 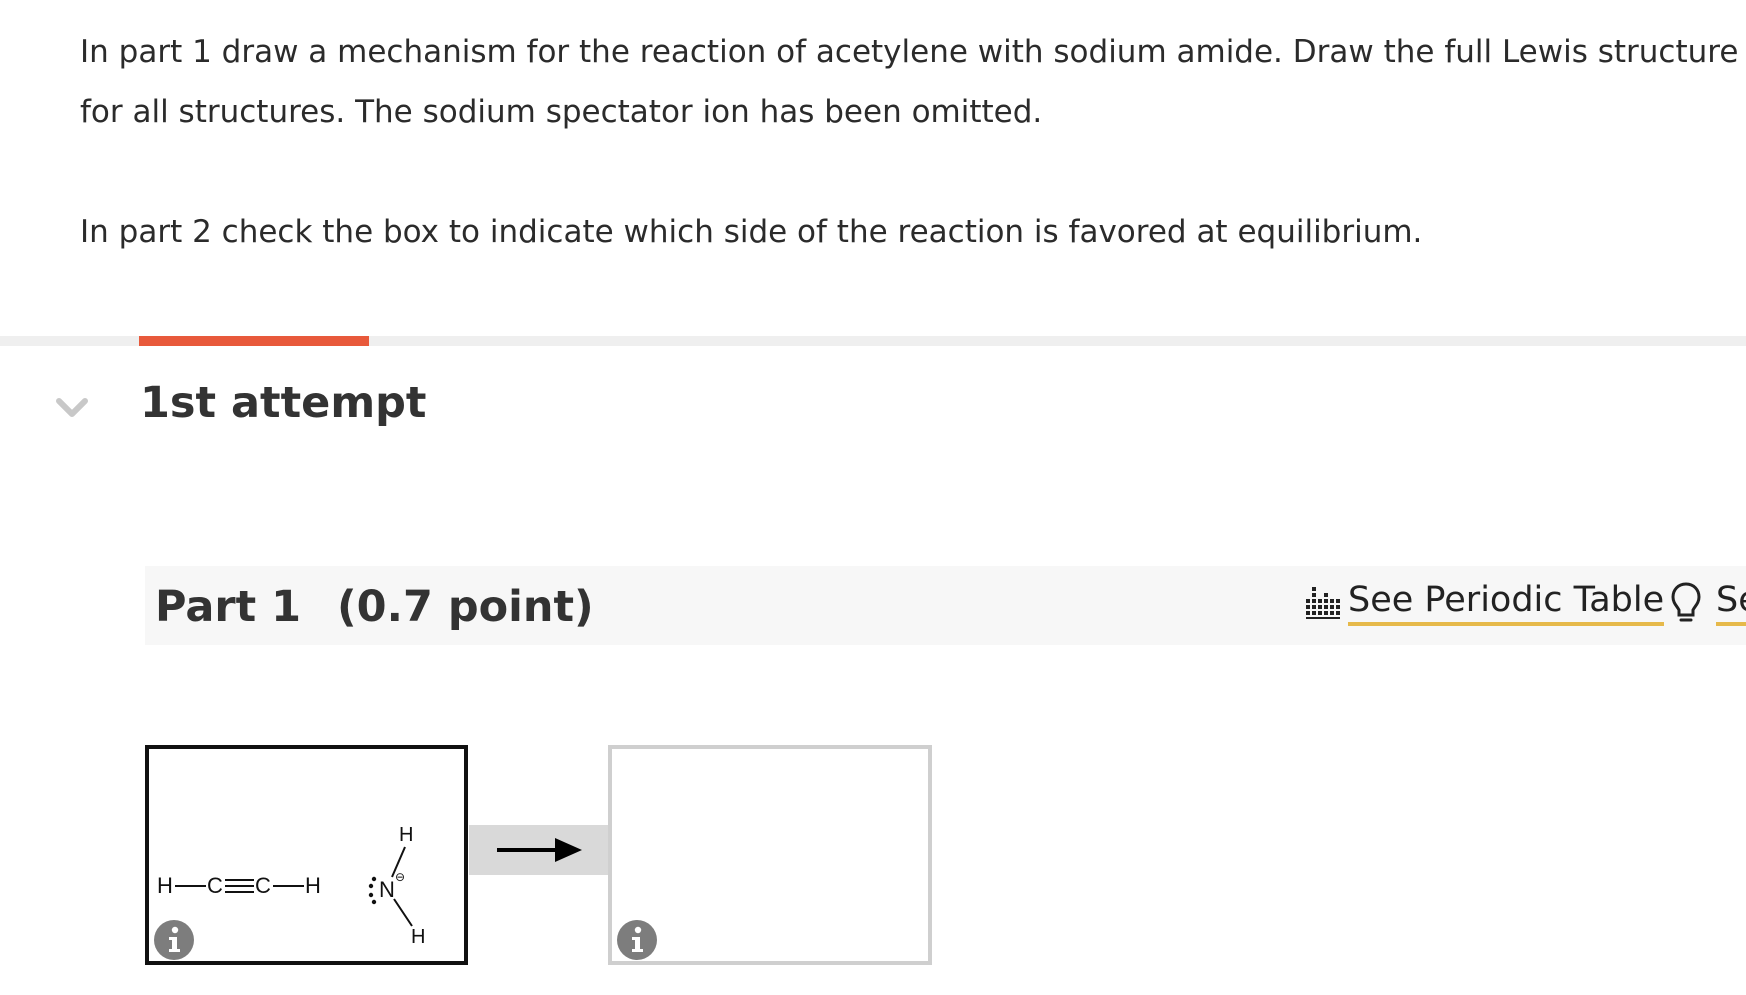 I want to click on see-hint-link: See Hint, so click(x=1708, y=603).